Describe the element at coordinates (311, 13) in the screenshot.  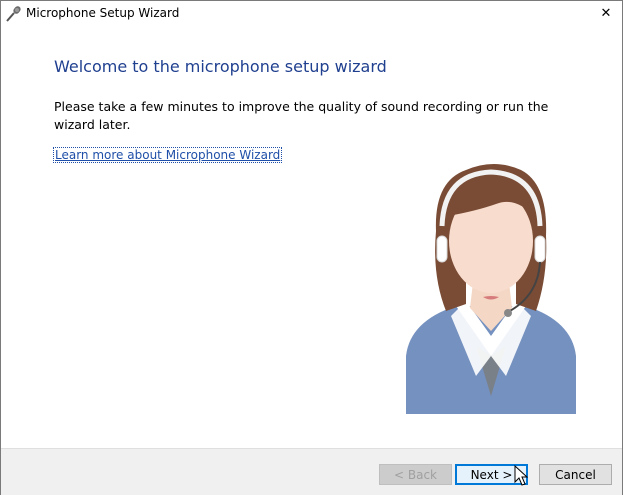
I see `title-bar: Microphone Setup Wizard ✕` at that location.